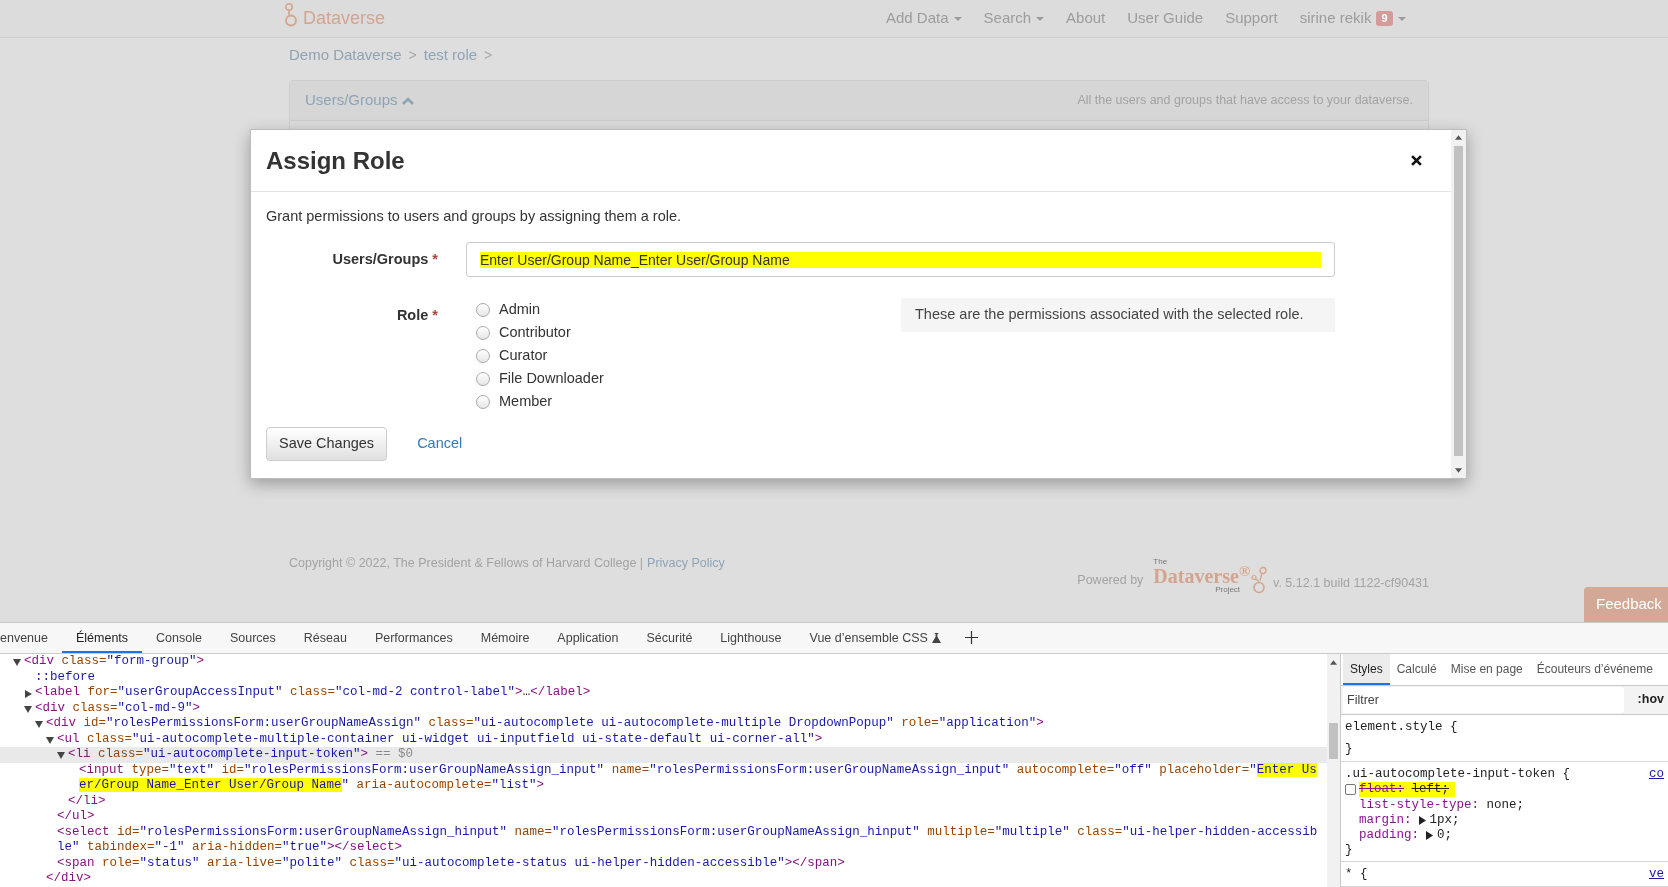 Image resolution: width=1668 pixels, height=887 pixels. What do you see at coordinates (69, 879) in the screenshot?
I see `code-line: </div>` at bounding box center [69, 879].